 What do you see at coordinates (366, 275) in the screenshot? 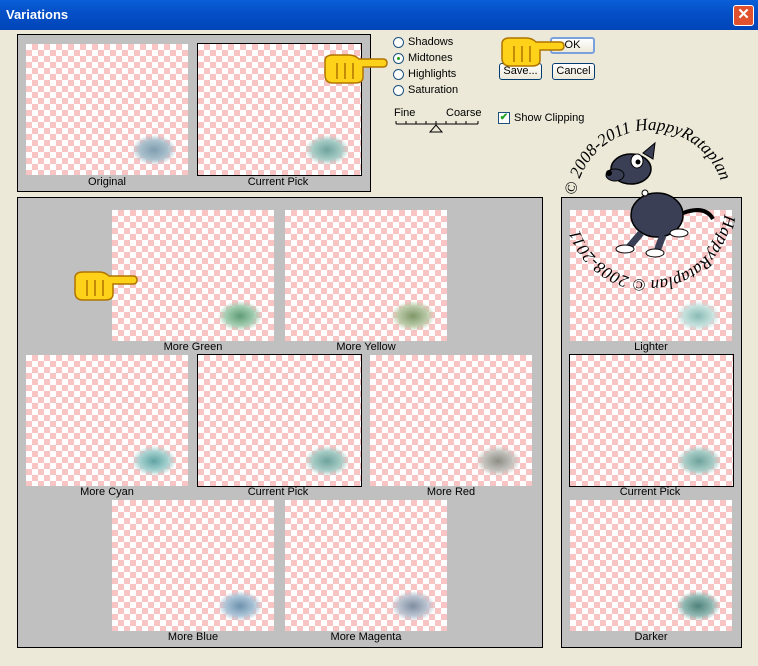
I see `more-yellow-thumbnail` at bounding box center [366, 275].